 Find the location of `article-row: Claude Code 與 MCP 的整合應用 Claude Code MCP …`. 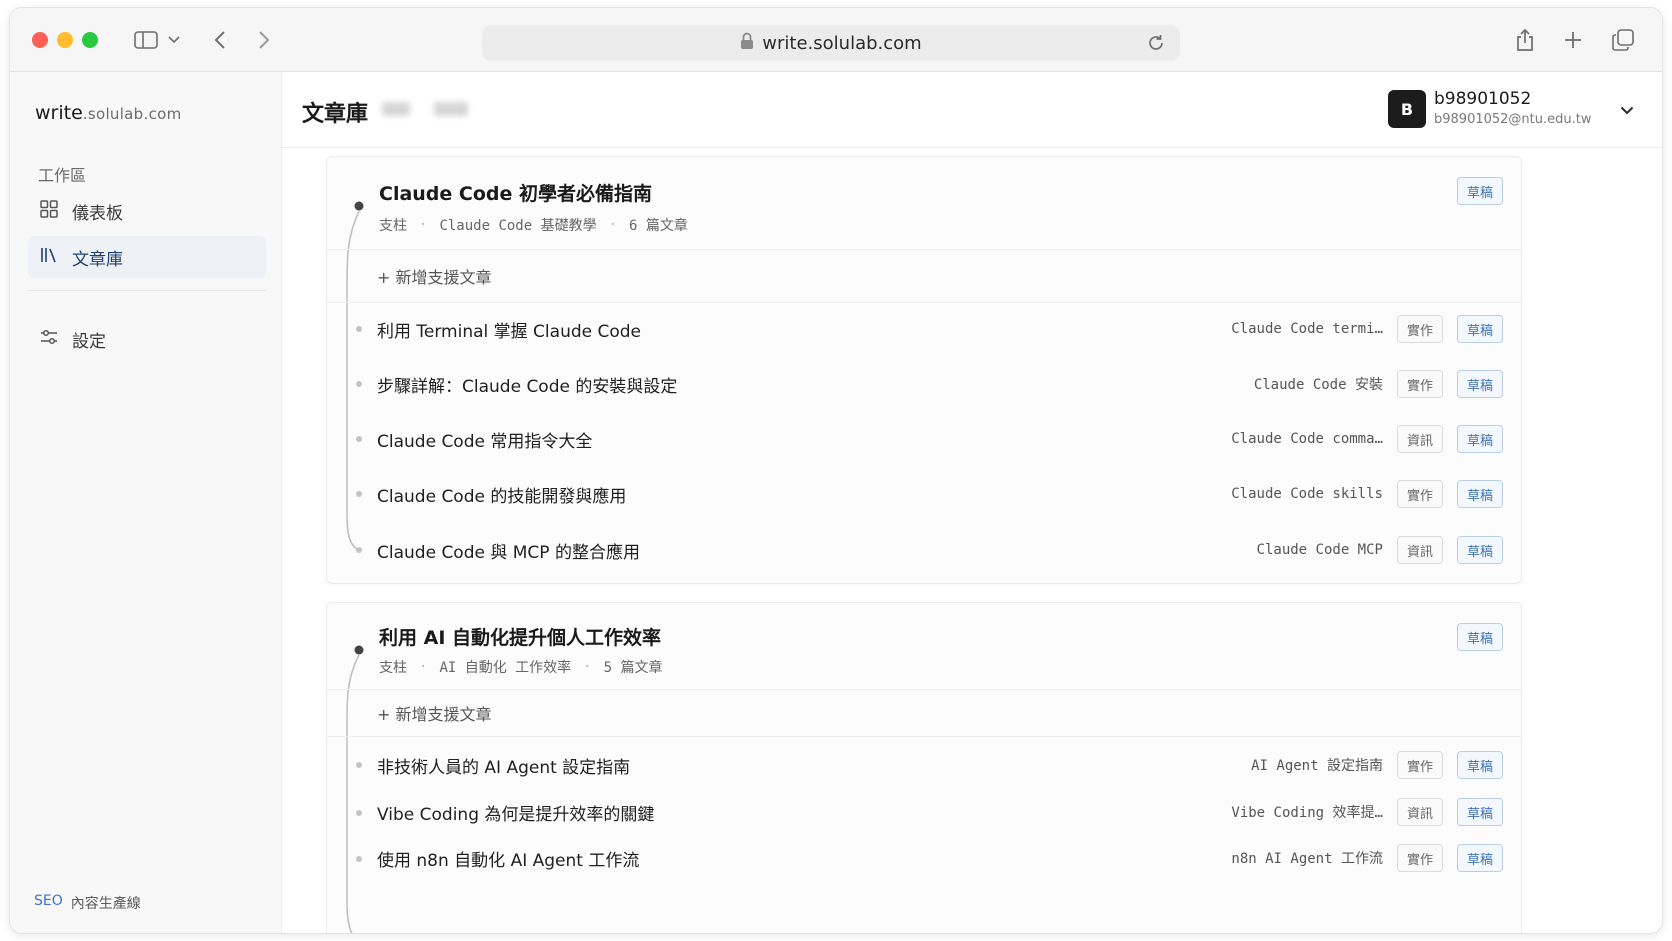

article-row: Claude Code 與 MCP 的整合應用 Claude Code MCP … is located at coordinates (924, 550).